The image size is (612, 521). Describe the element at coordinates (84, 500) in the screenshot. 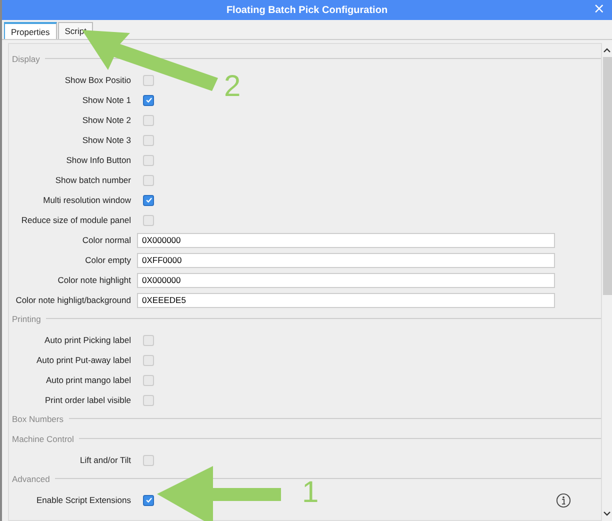

I see `option-label: Enable Script Extensions` at that location.